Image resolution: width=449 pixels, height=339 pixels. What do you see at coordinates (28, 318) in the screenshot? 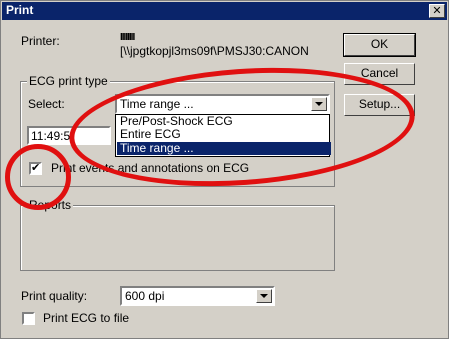
I see `print-to-file-checkbox` at bounding box center [28, 318].